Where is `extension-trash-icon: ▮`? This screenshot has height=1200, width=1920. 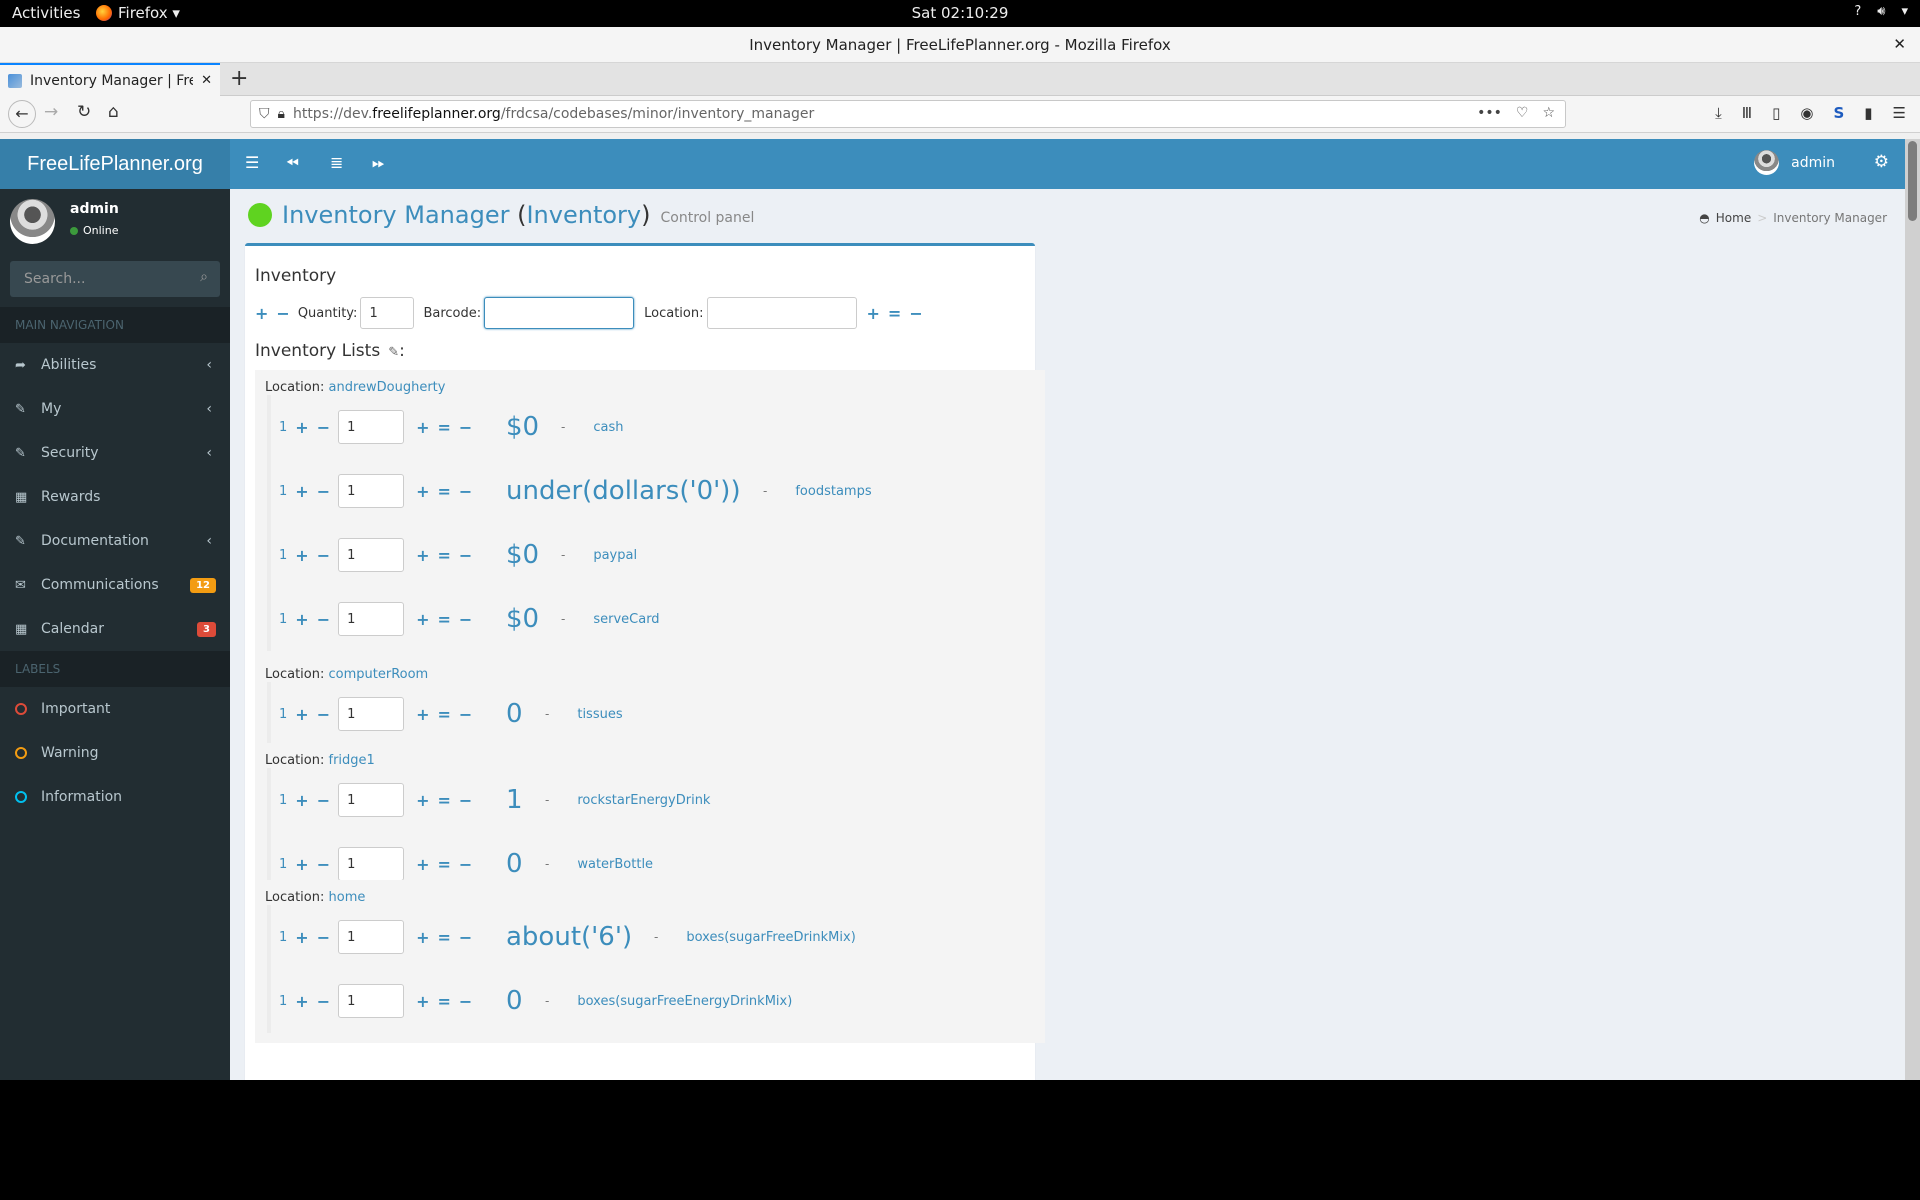
extension-trash-icon: ▮ is located at coordinates (1868, 113).